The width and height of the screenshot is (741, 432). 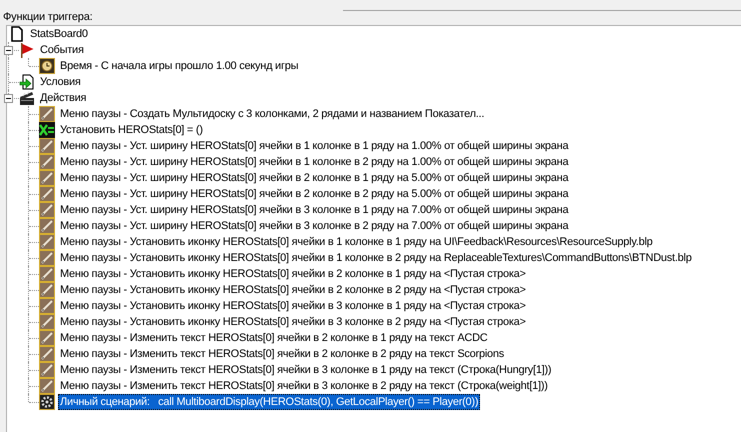 I want to click on tree-item: Меню паузы - Изменить текст HEROStats[0] ячейки в 2 колонке в 1 ряду на текст ACDC, so click(x=274, y=338).